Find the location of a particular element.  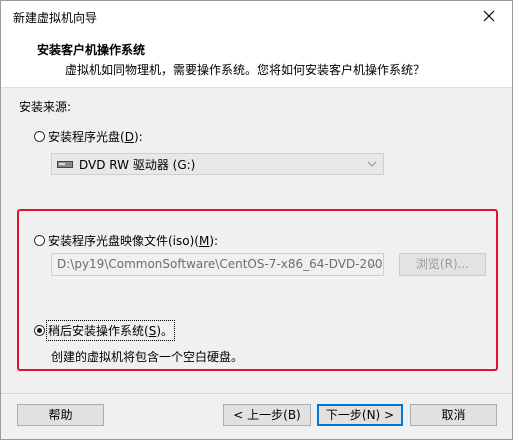

title-bar: 新建虚拟机向导 is located at coordinates (256, 16).